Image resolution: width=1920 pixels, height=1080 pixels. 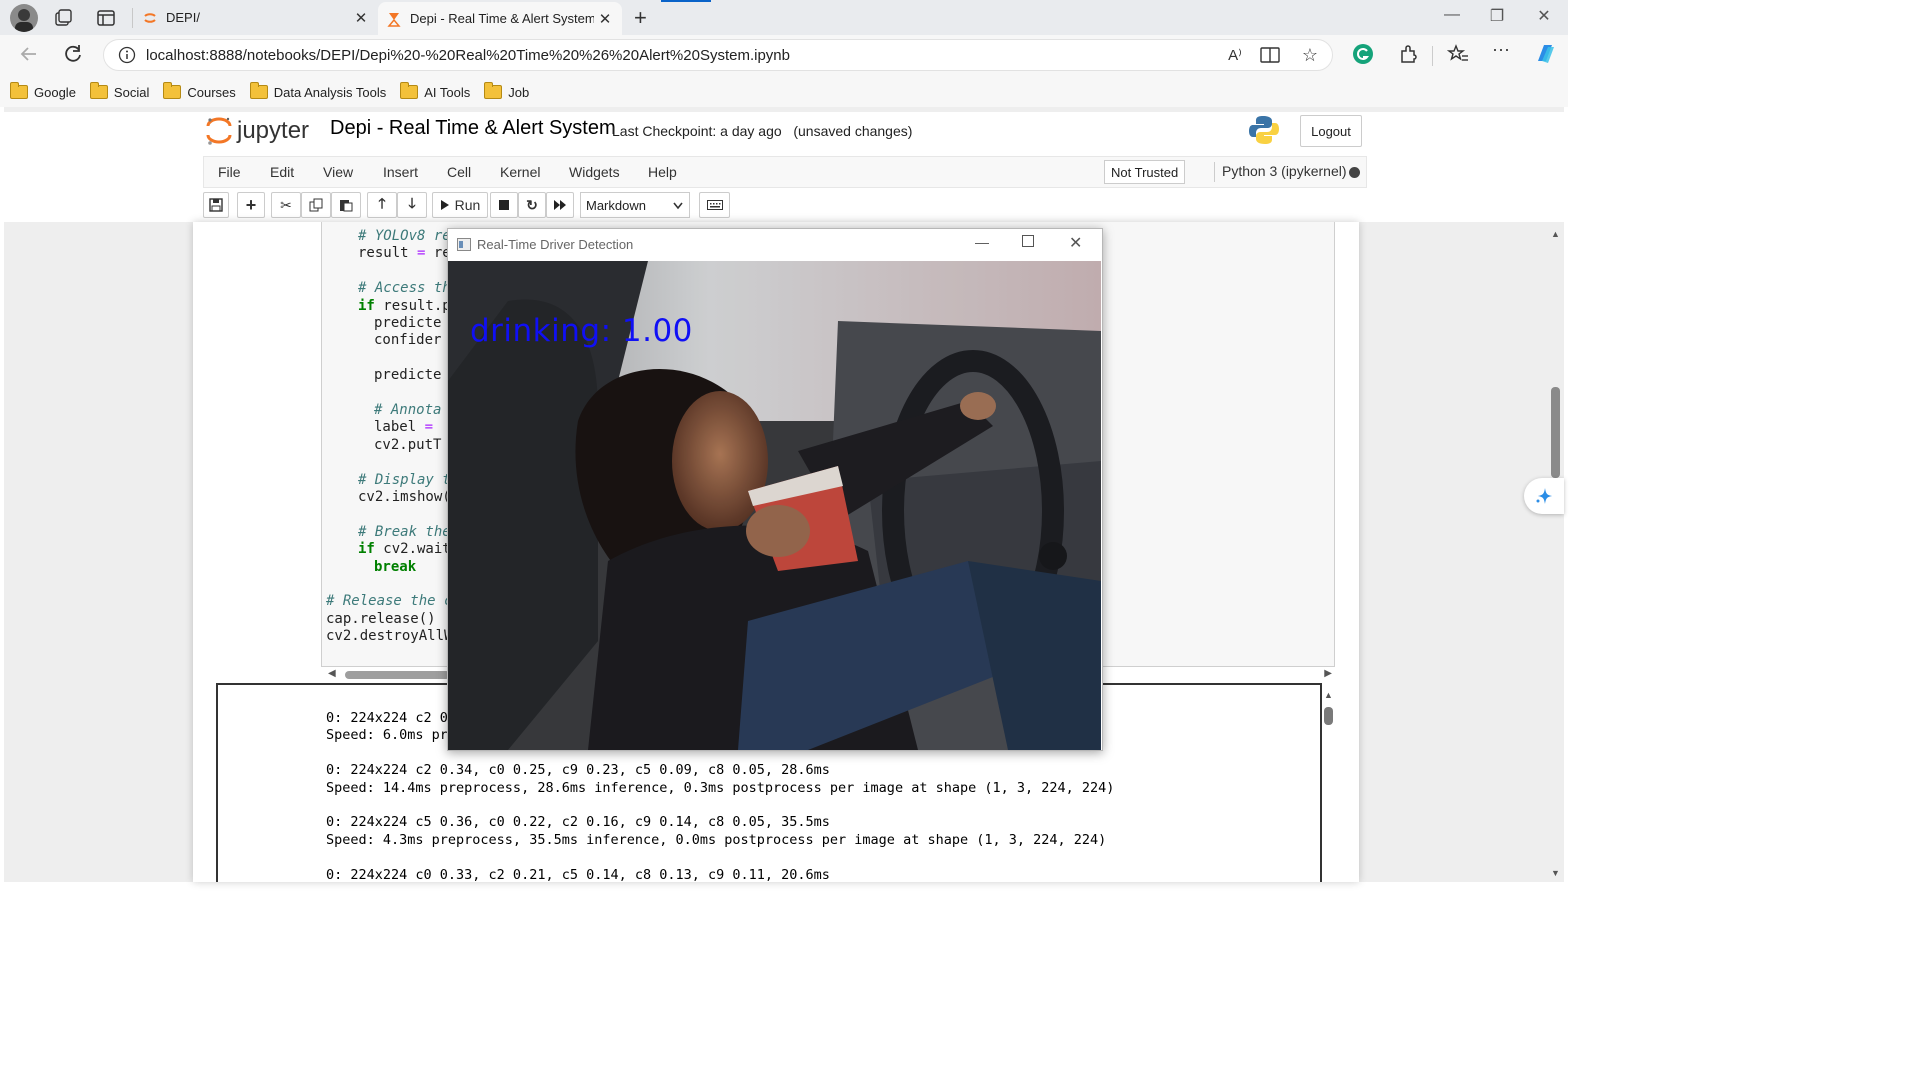 I want to click on stop-icon, so click(x=504, y=205).